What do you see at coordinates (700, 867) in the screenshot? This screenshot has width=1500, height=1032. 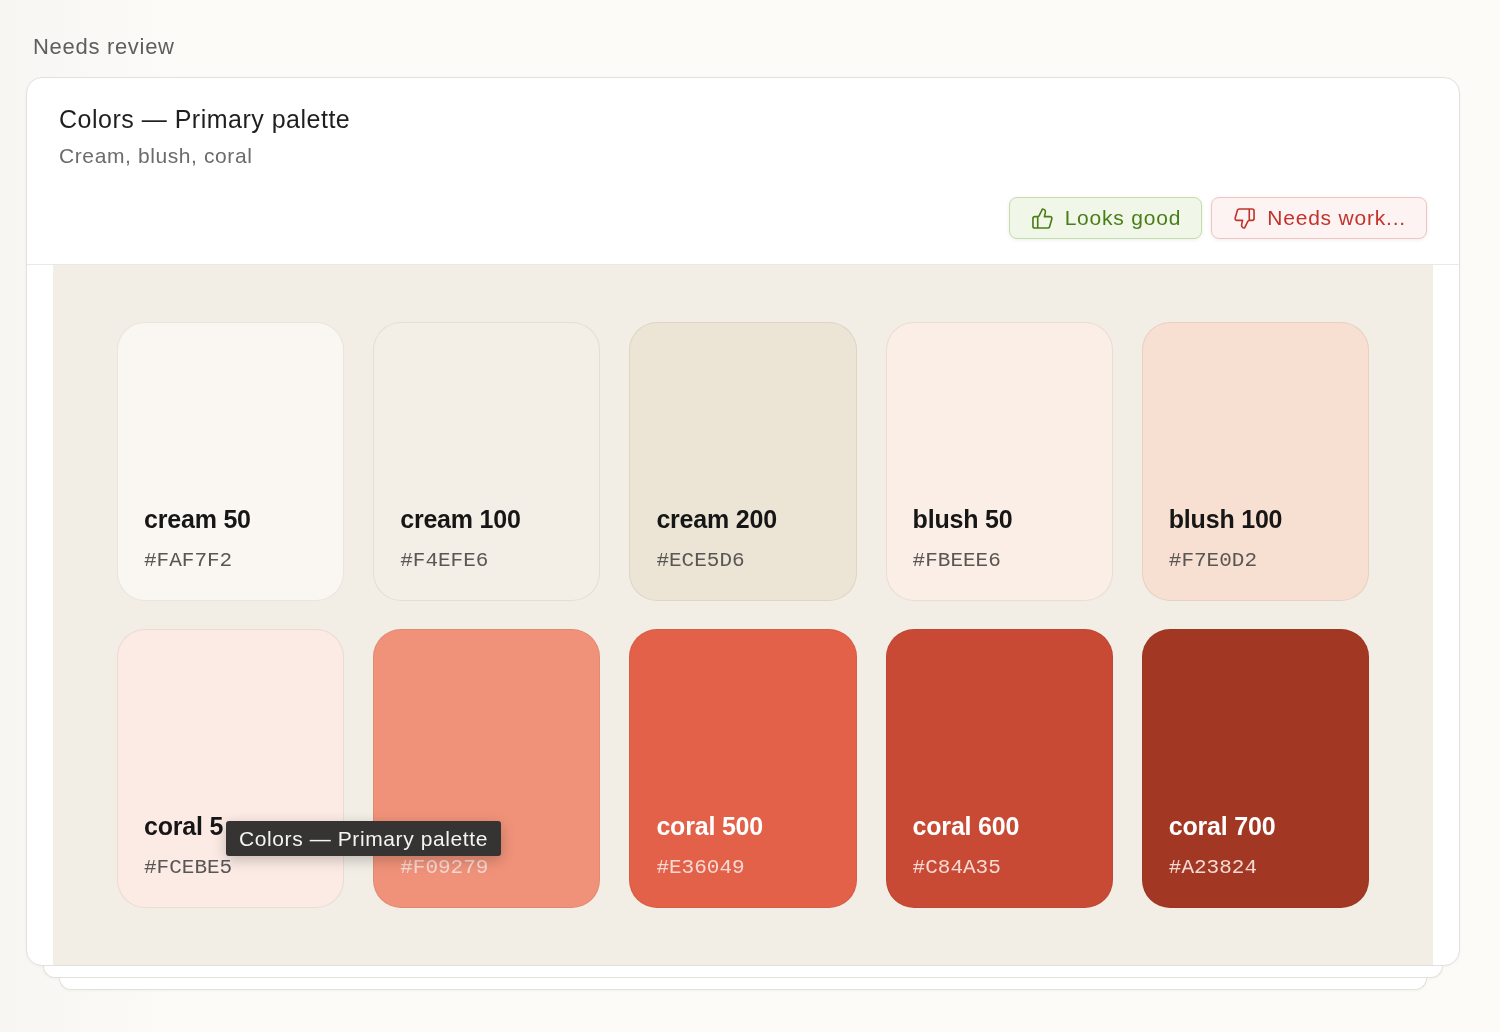 I see `hex-code: #E36049` at bounding box center [700, 867].